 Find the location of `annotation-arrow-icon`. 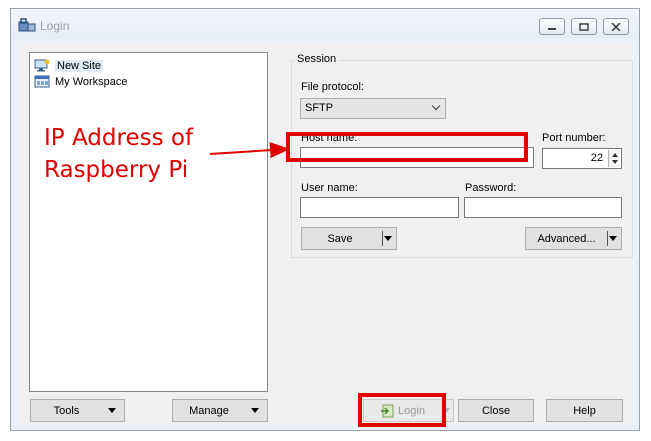

annotation-arrow-icon is located at coordinates (249, 150).